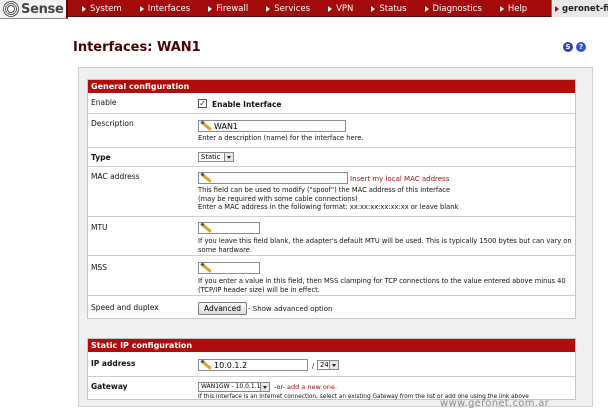 The width and height of the screenshot is (608, 415). I want to click on subnet-mask-select: 24, so click(328, 365).